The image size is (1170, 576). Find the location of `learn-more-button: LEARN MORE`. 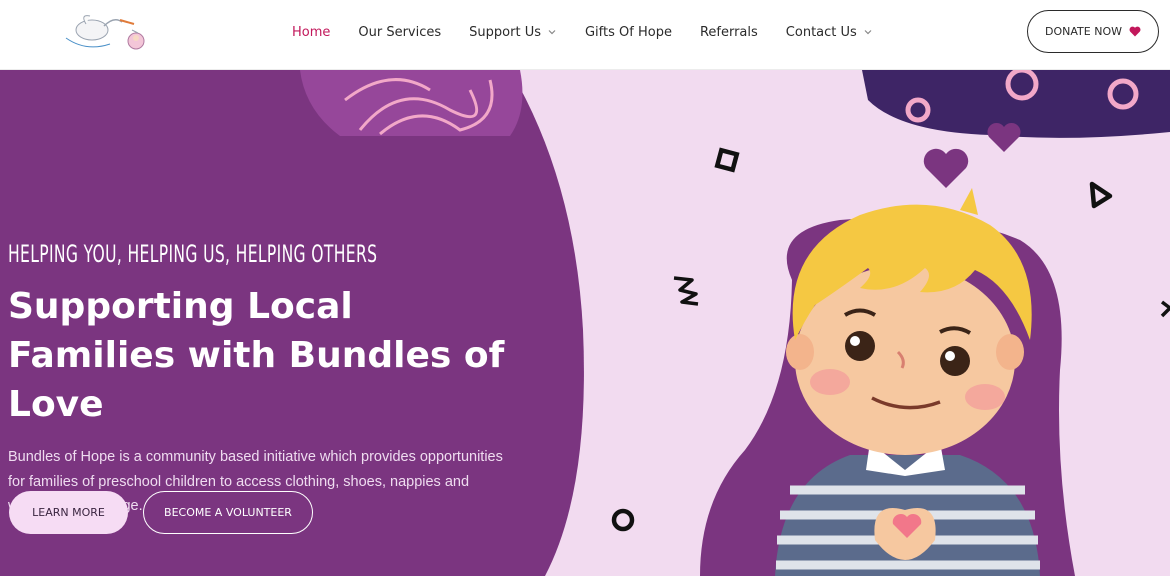

learn-more-button: LEARN MORE is located at coordinates (68, 512).